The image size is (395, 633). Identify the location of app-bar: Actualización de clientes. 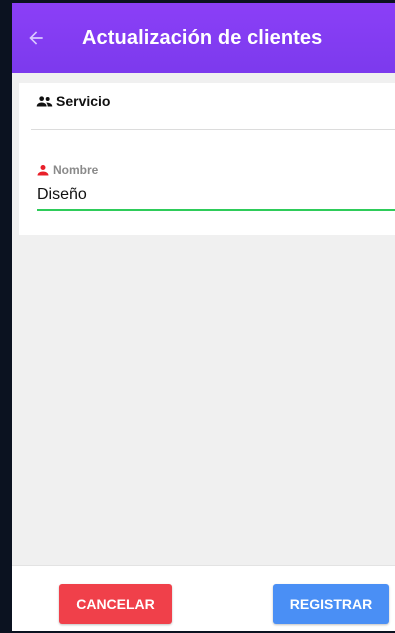
(203, 38).